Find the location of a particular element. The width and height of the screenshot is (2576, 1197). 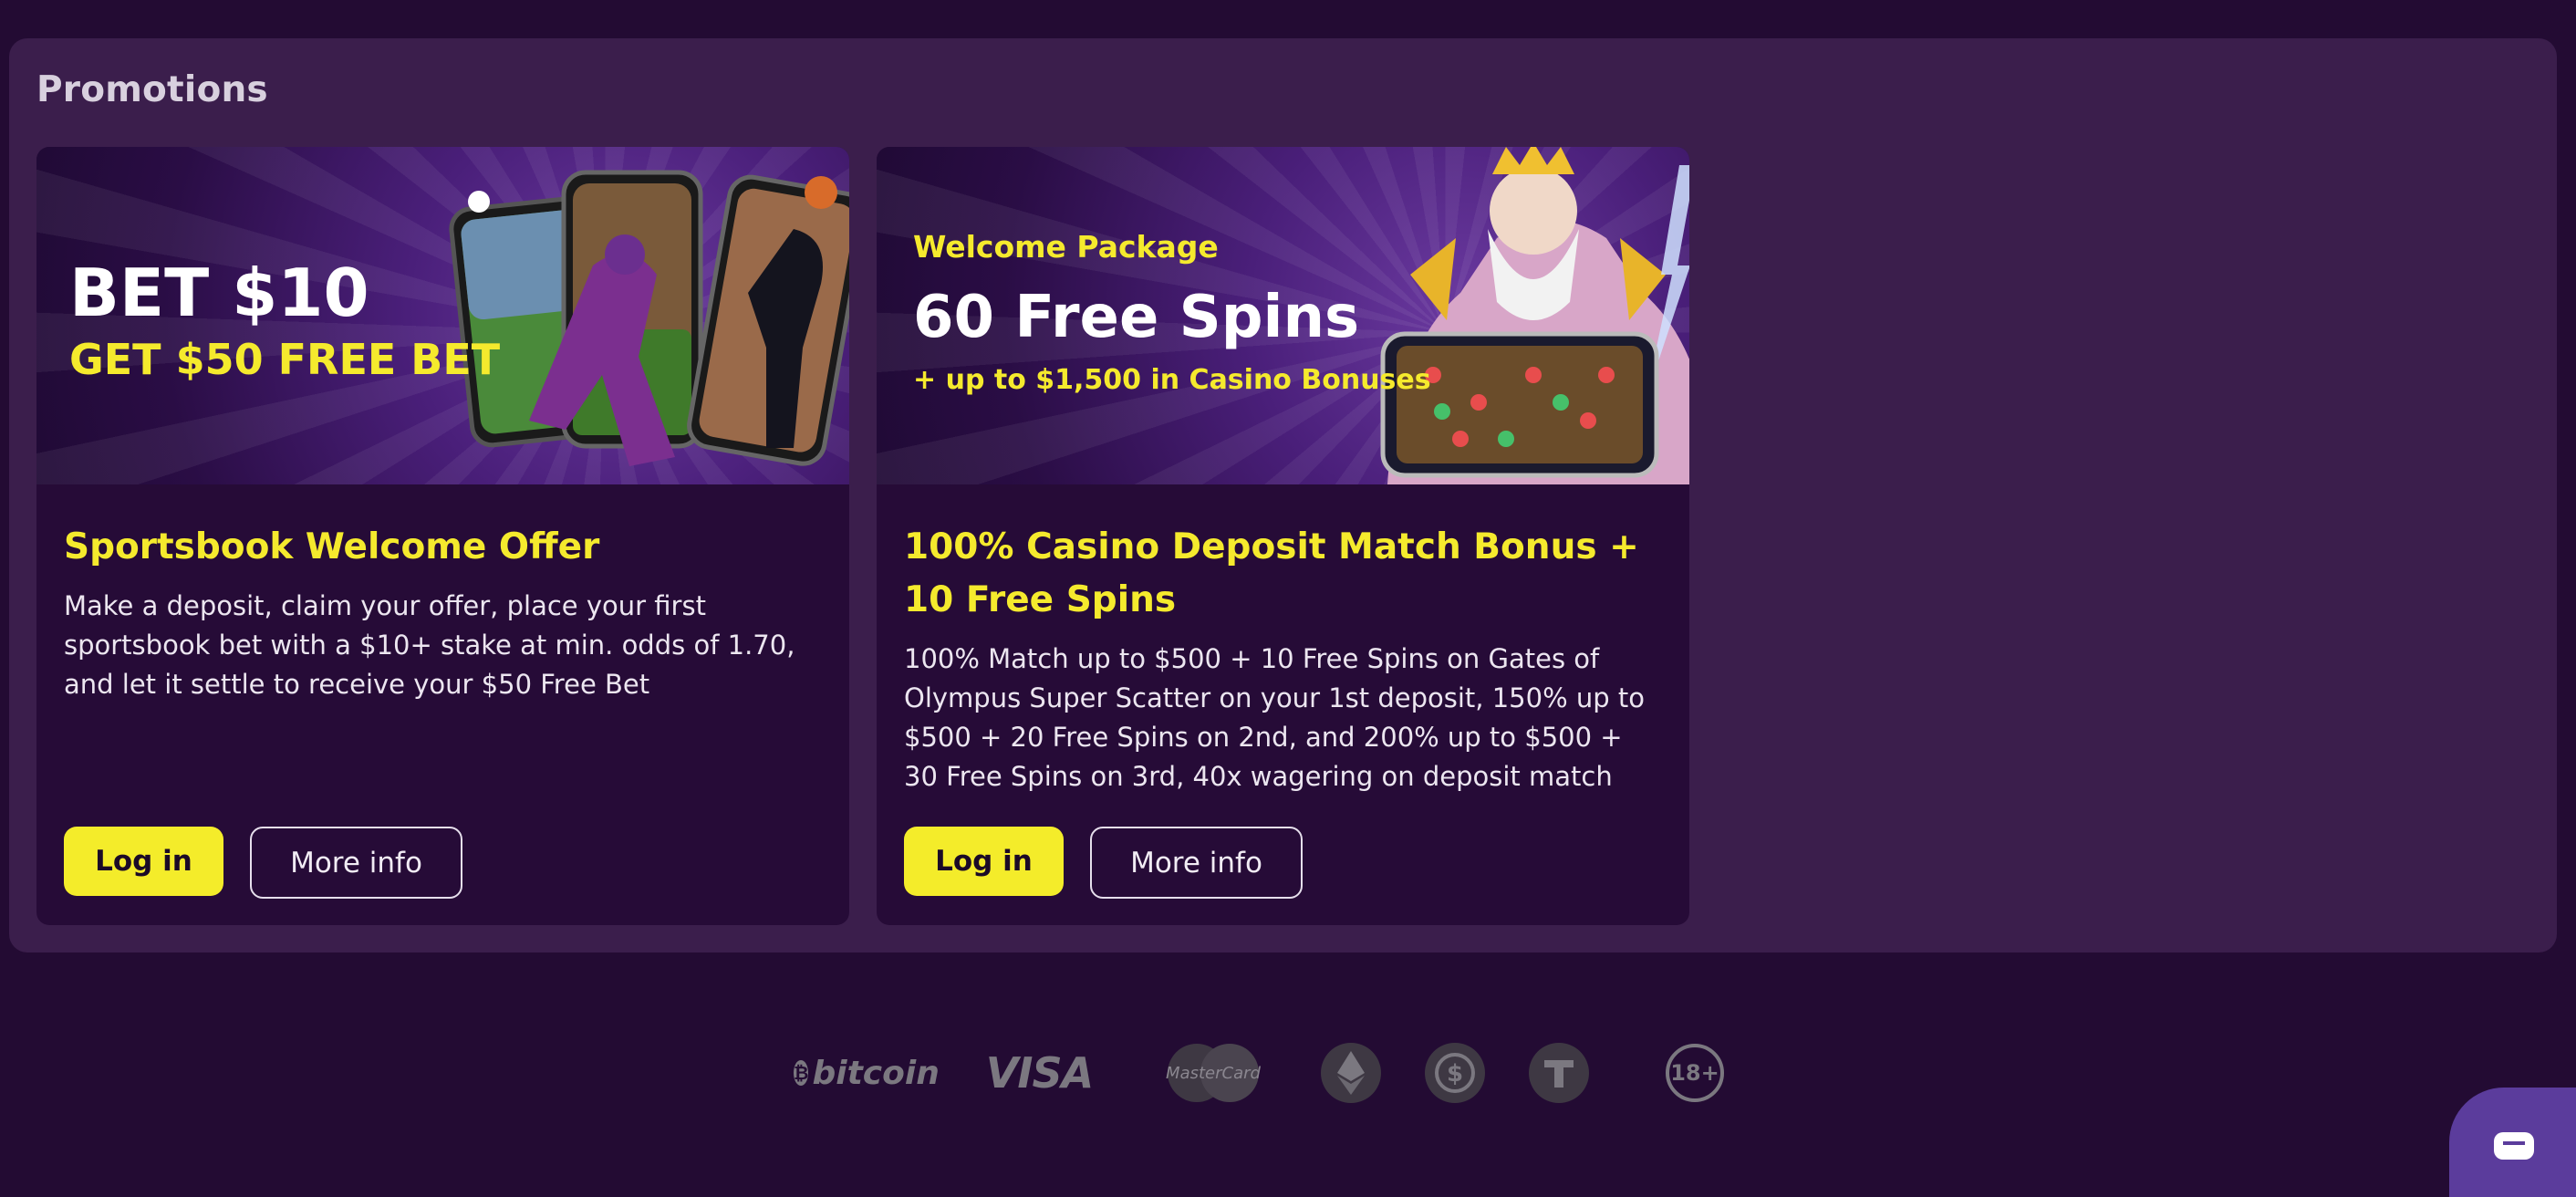

ethereum-icon is located at coordinates (1351, 1073).